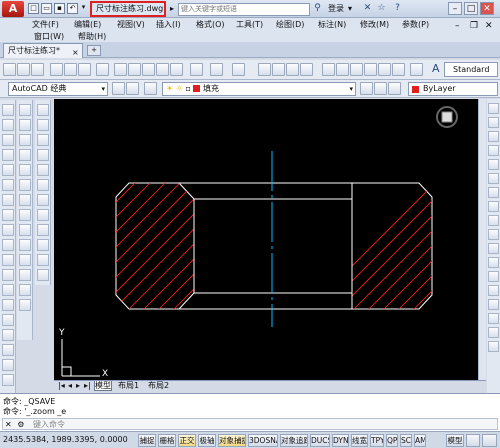 Image resolution: width=500 pixels, height=448 pixels. I want to click on design-center-icon, so click(342, 69).